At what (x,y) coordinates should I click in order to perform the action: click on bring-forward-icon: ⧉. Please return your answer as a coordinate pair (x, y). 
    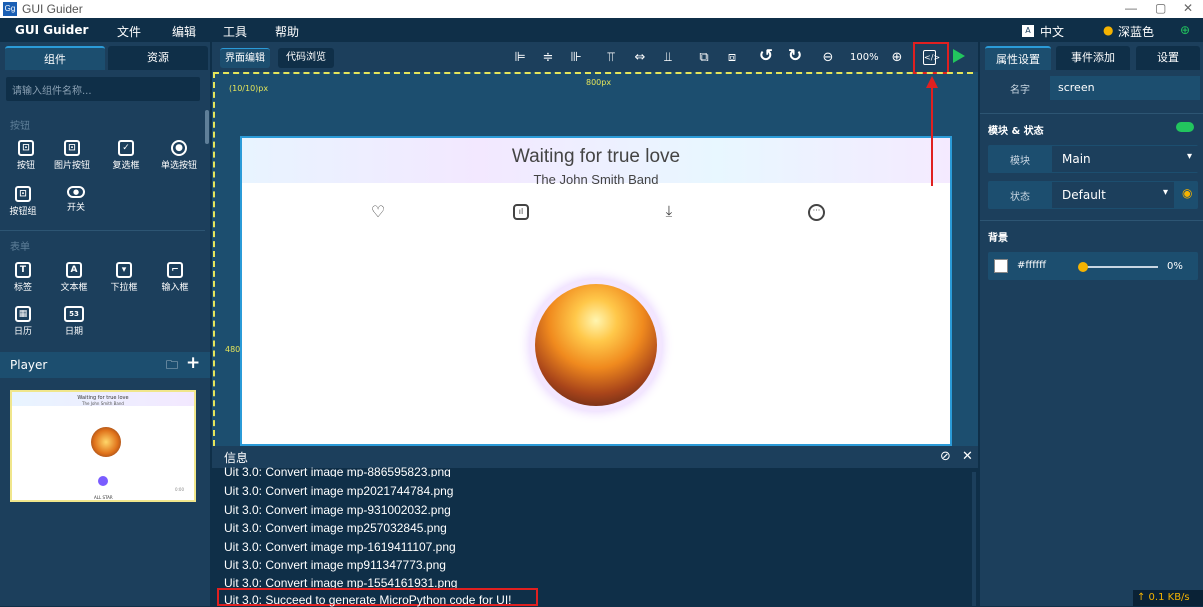
    Looking at the image, I should click on (704, 58).